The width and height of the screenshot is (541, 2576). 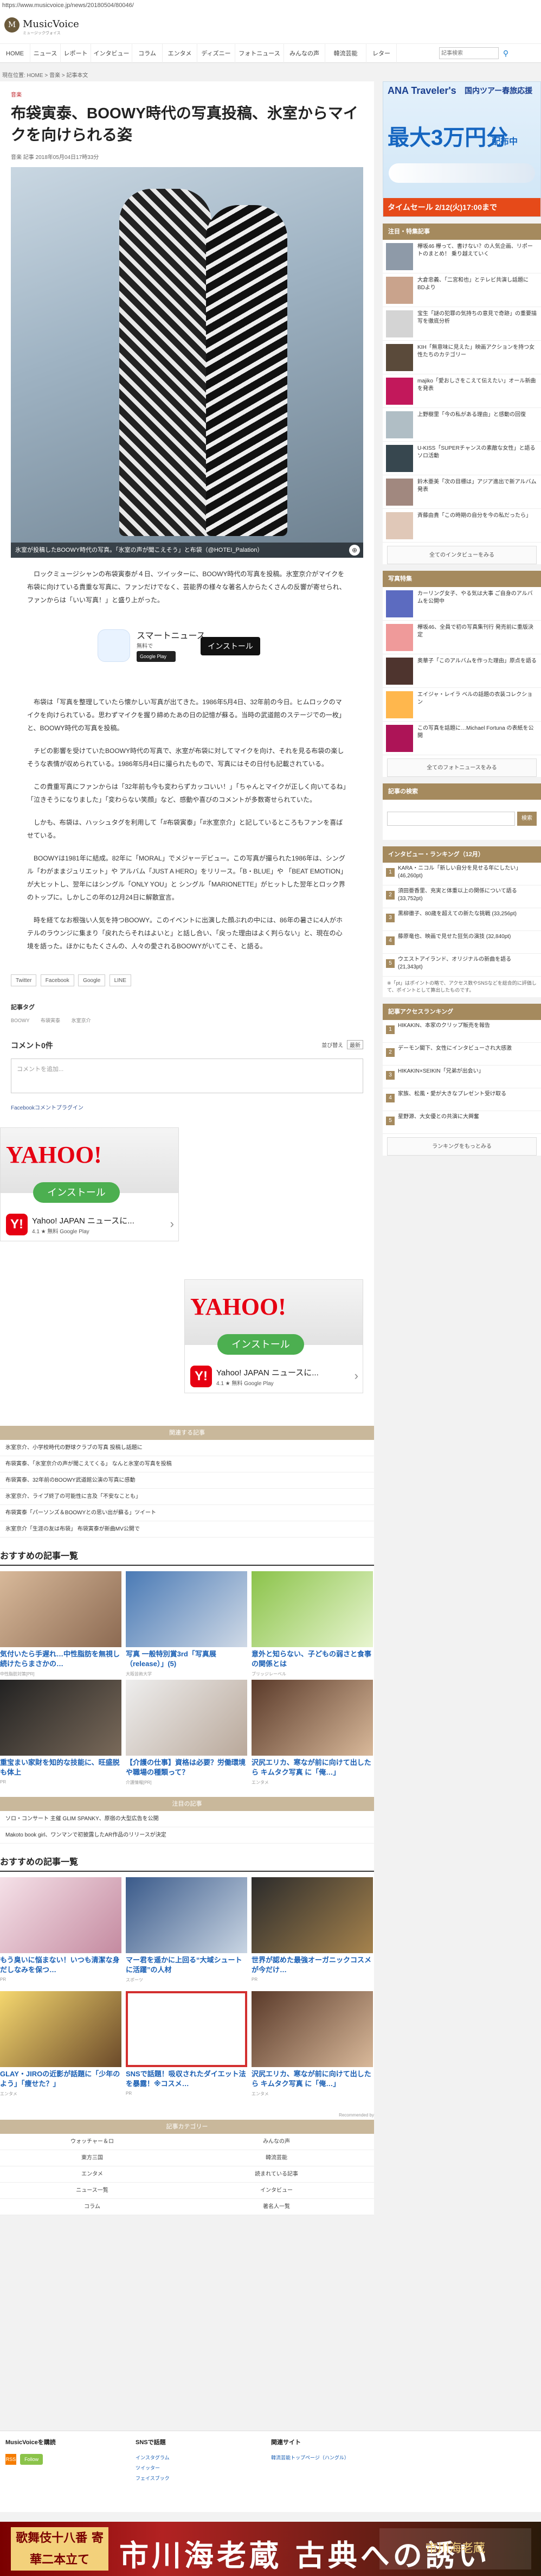 I want to click on install-button: インストール, so click(x=230, y=646).